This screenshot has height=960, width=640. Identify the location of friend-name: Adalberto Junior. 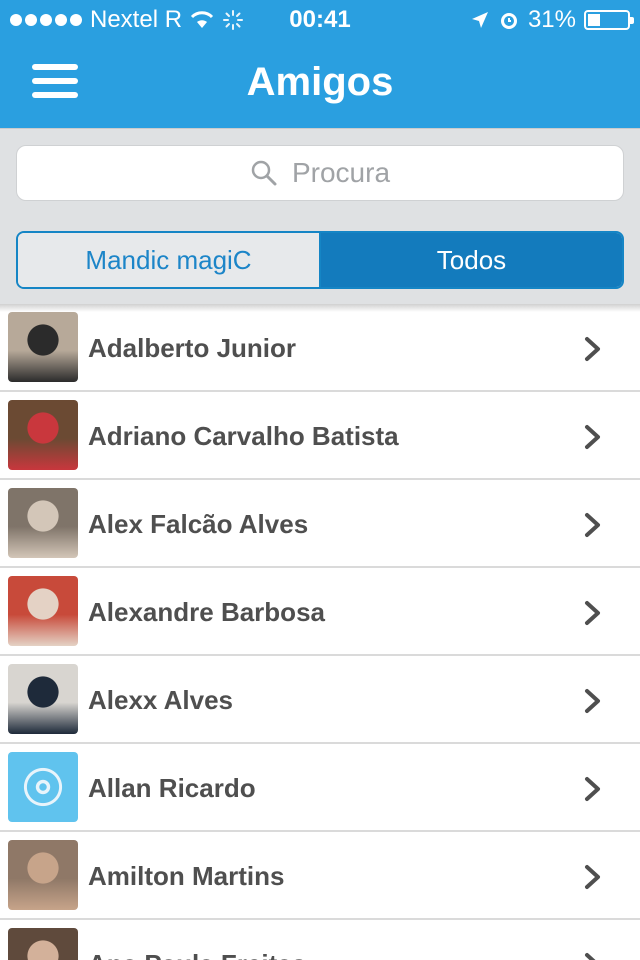
(192, 348).